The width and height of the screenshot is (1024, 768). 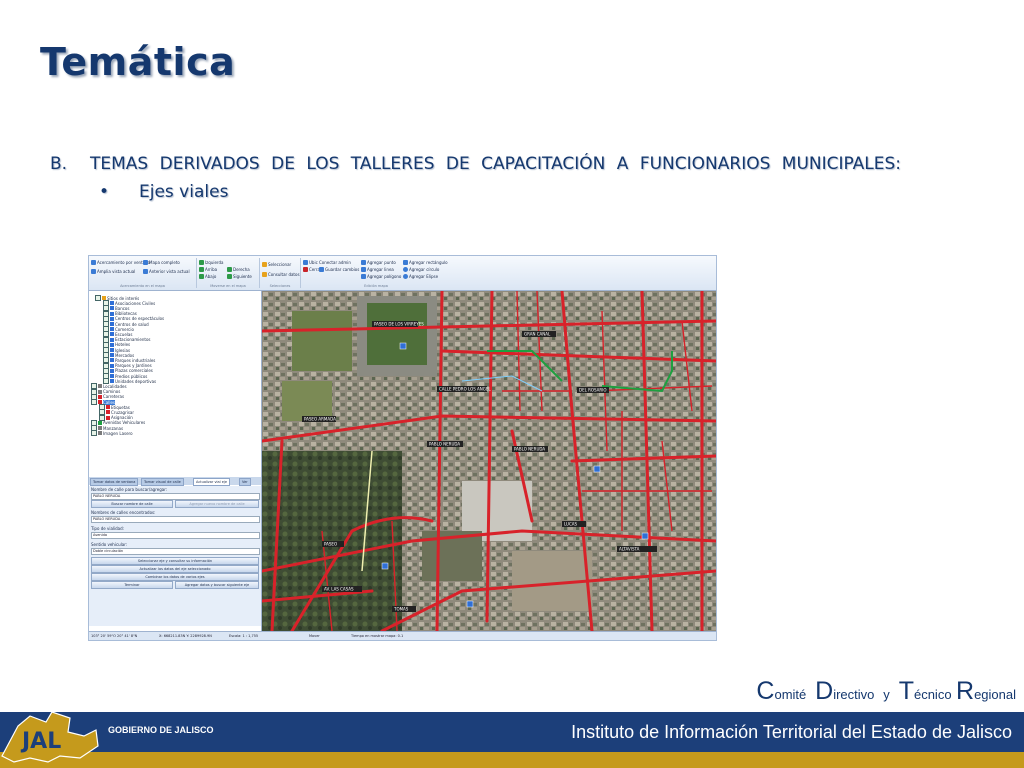 I want to click on ribbon-up-button: Arriba, so click(x=208, y=269).